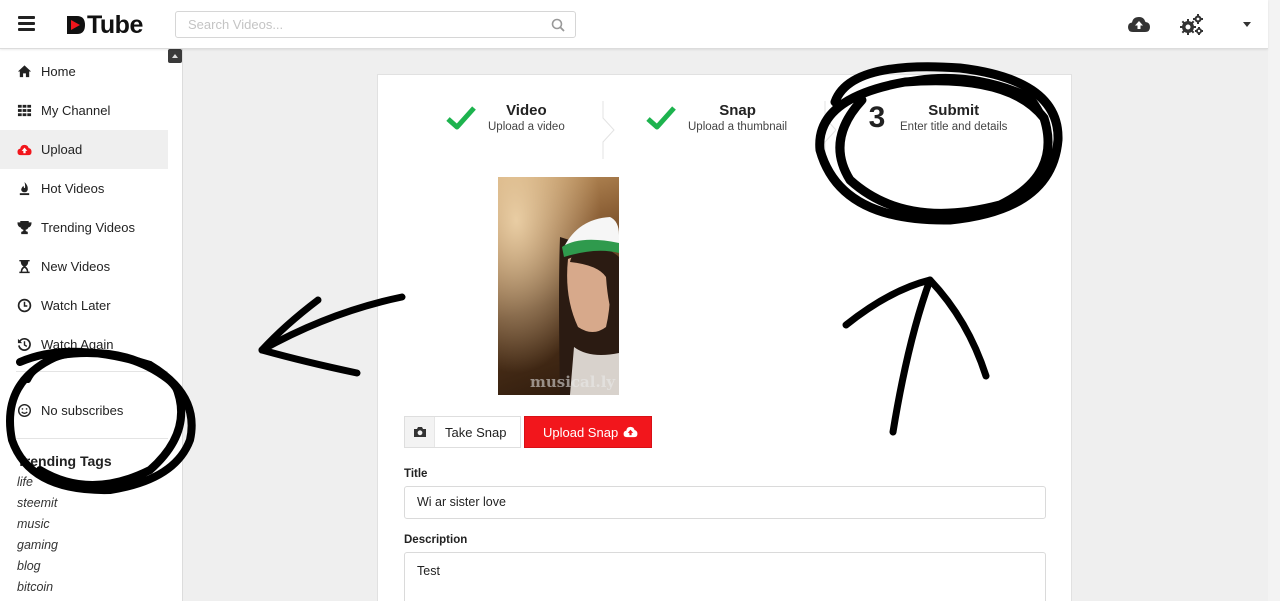 The width and height of the screenshot is (1280, 601). Describe the element at coordinates (716, 118) in the screenshot. I see `step-snap: Snap Upload a thumbnail` at that location.